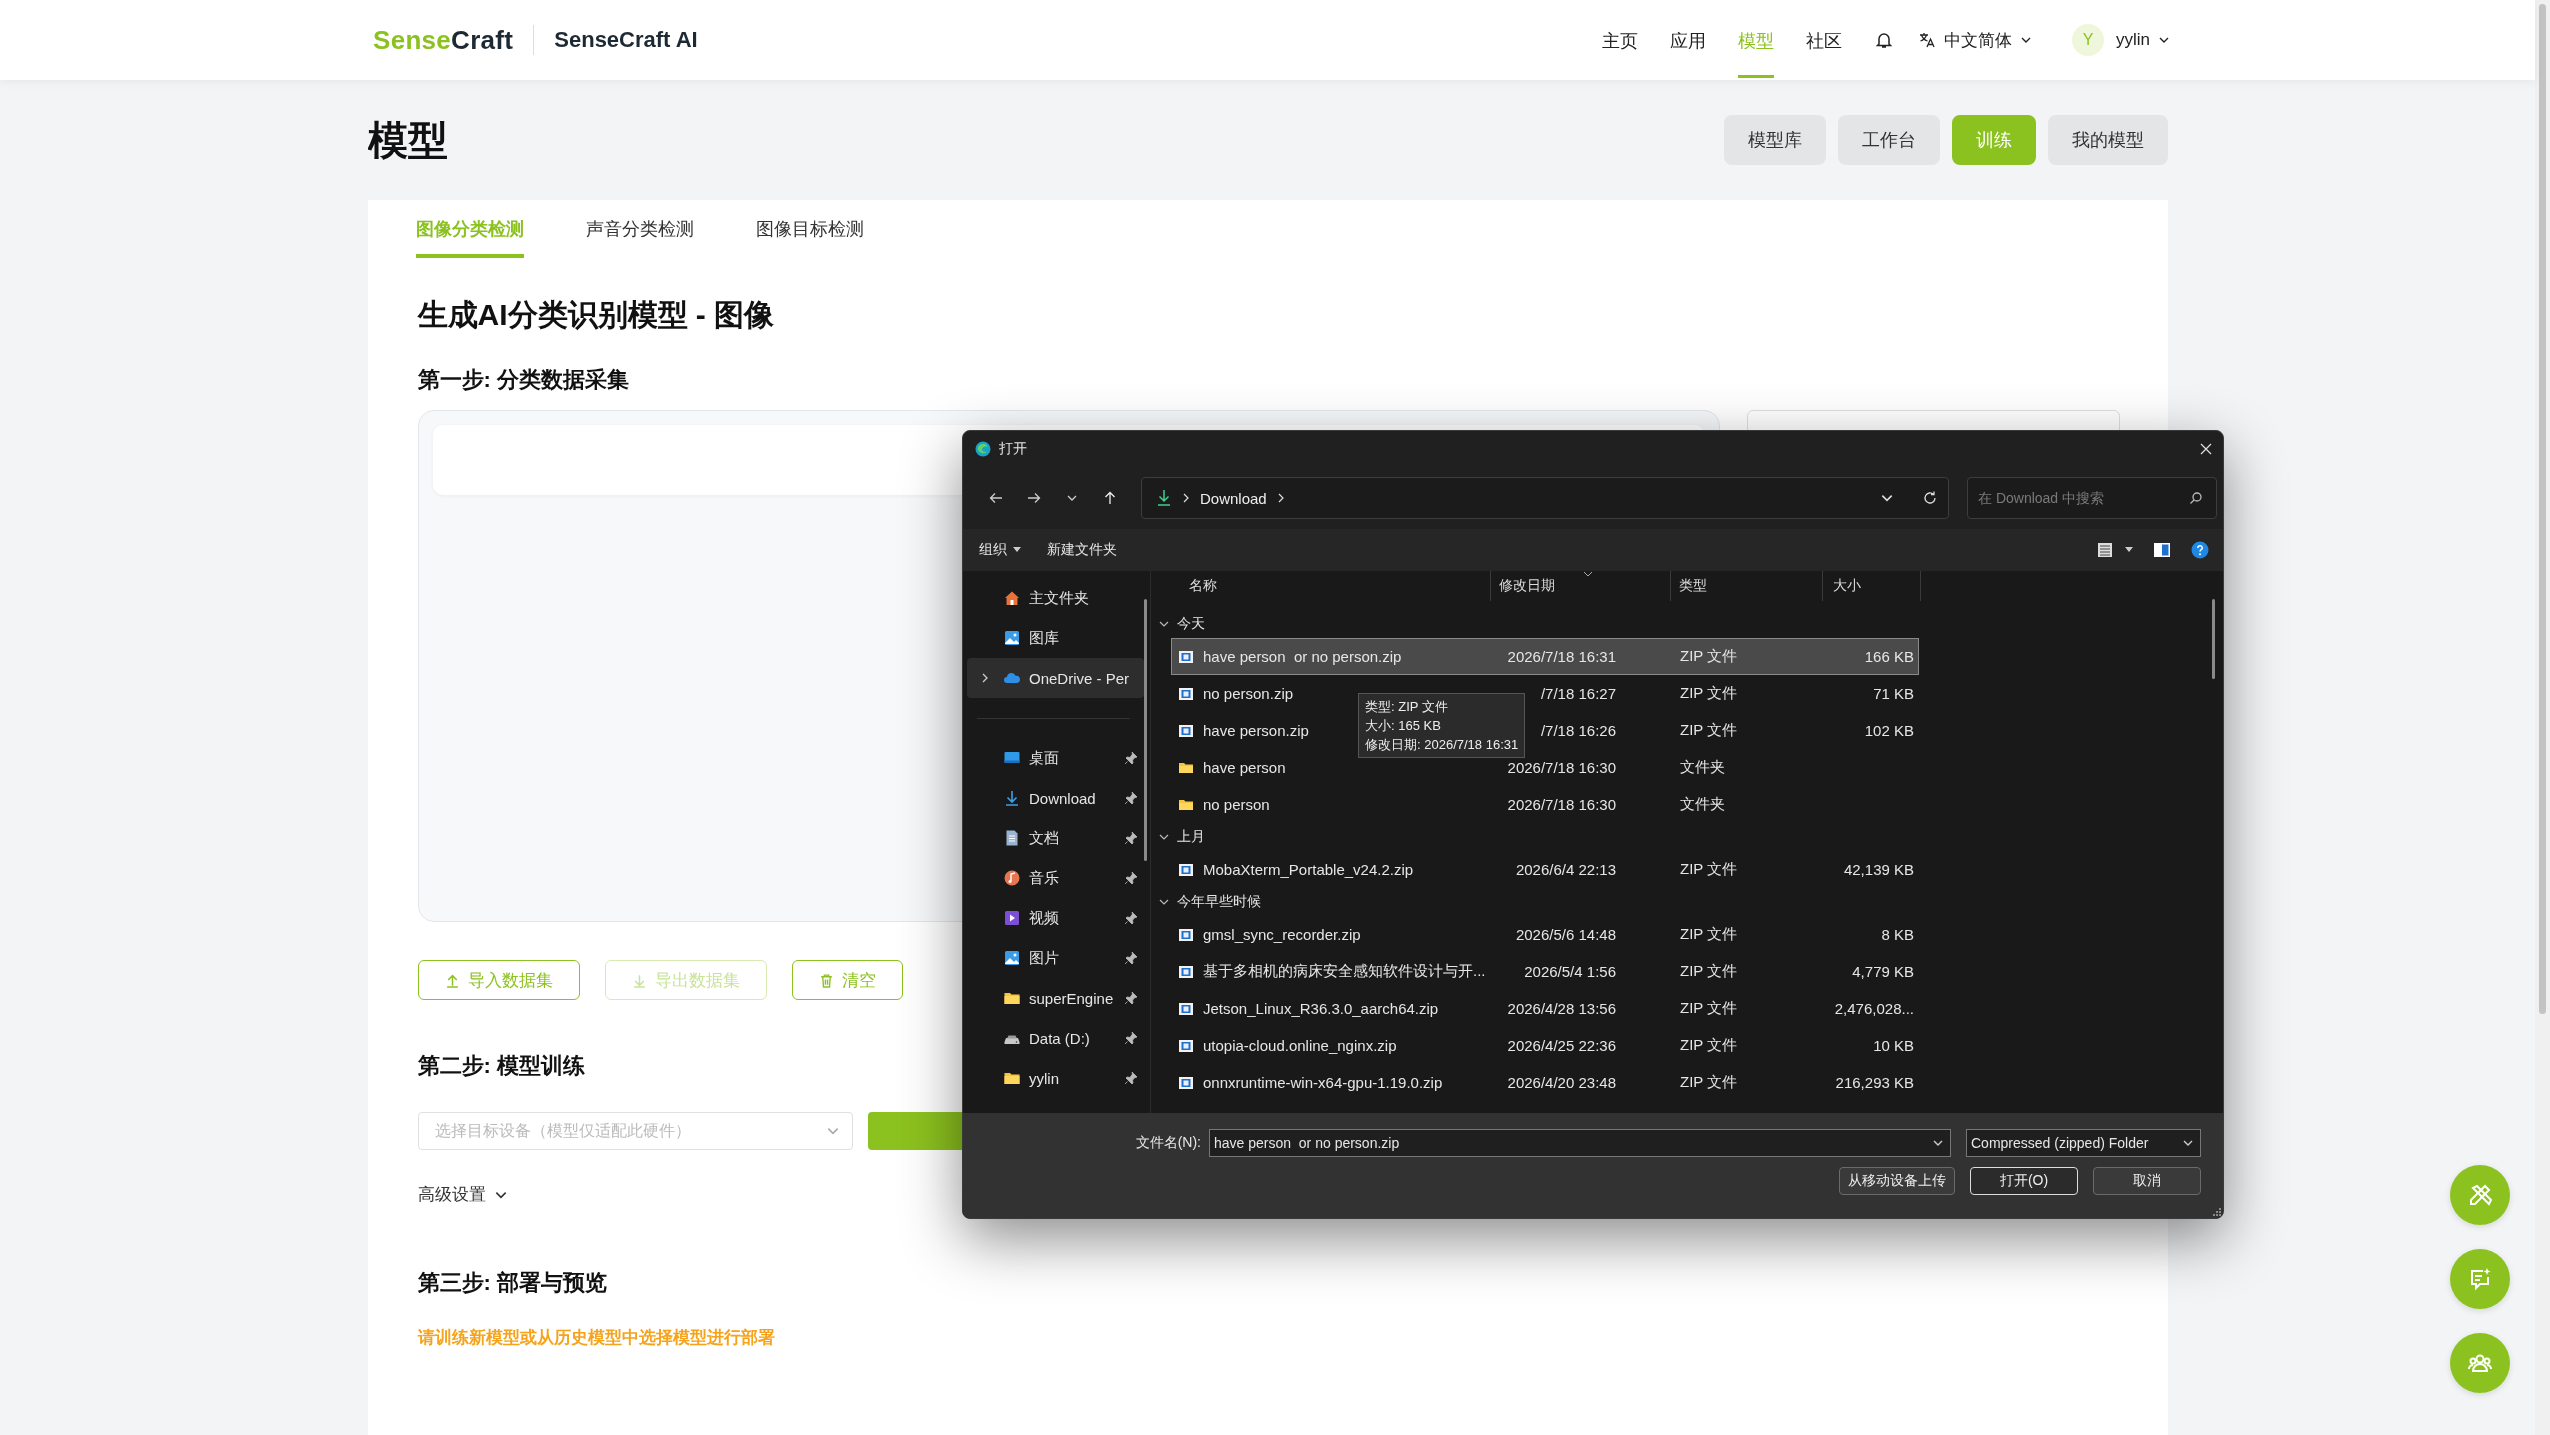 Image resolution: width=2550 pixels, height=1435 pixels. What do you see at coordinates (1975, 40) in the screenshot?
I see `language-selector: 中文简体` at bounding box center [1975, 40].